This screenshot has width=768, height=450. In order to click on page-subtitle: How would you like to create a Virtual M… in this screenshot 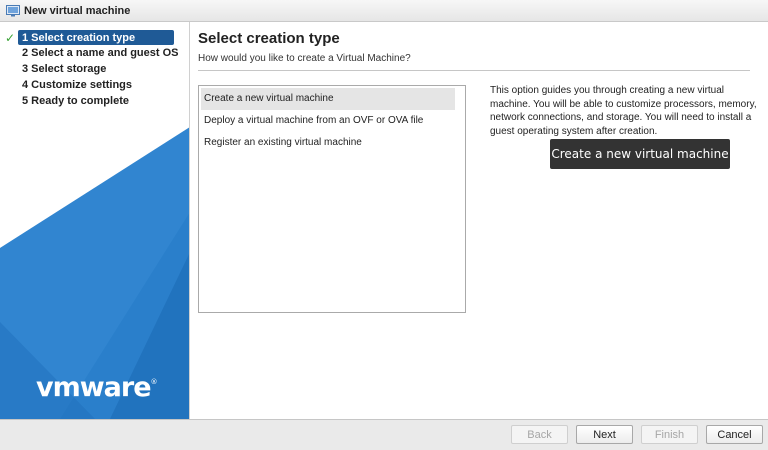, I will do `click(304, 58)`.